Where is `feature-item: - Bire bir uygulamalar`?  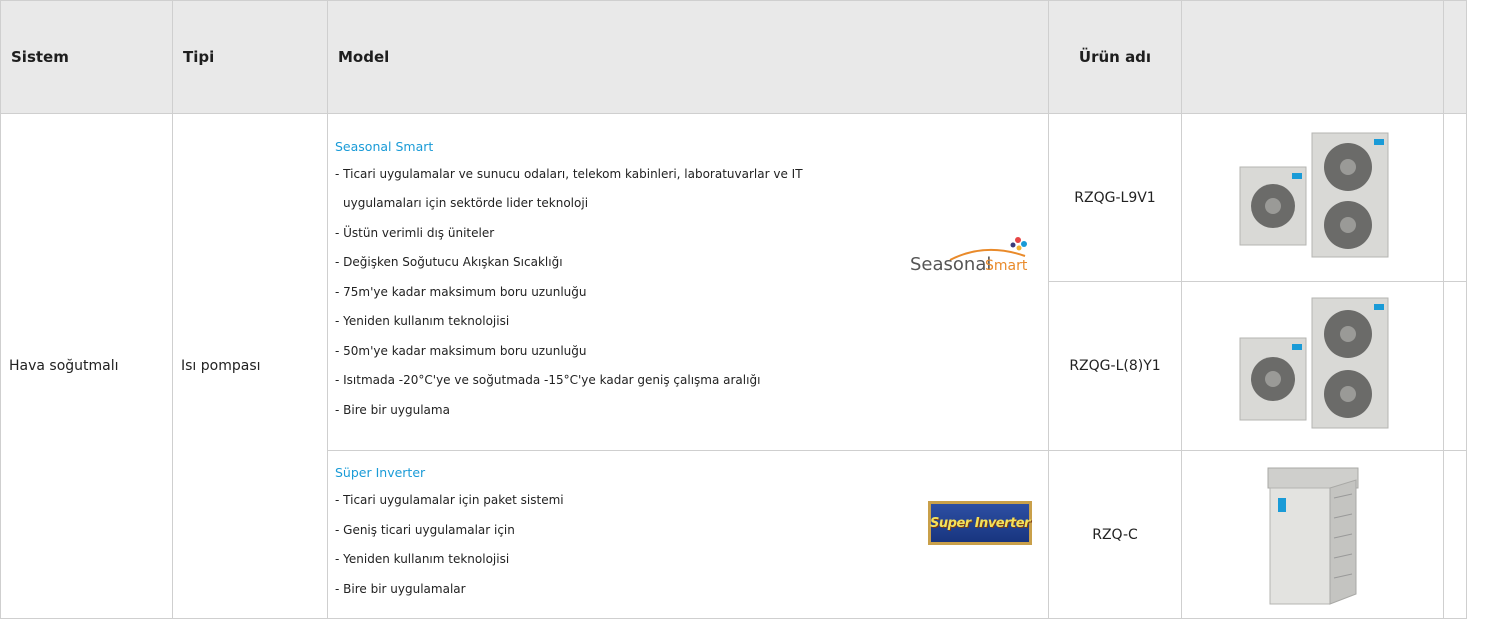
feature-item: - Bire bir uygulamalar is located at coordinates (400, 588).